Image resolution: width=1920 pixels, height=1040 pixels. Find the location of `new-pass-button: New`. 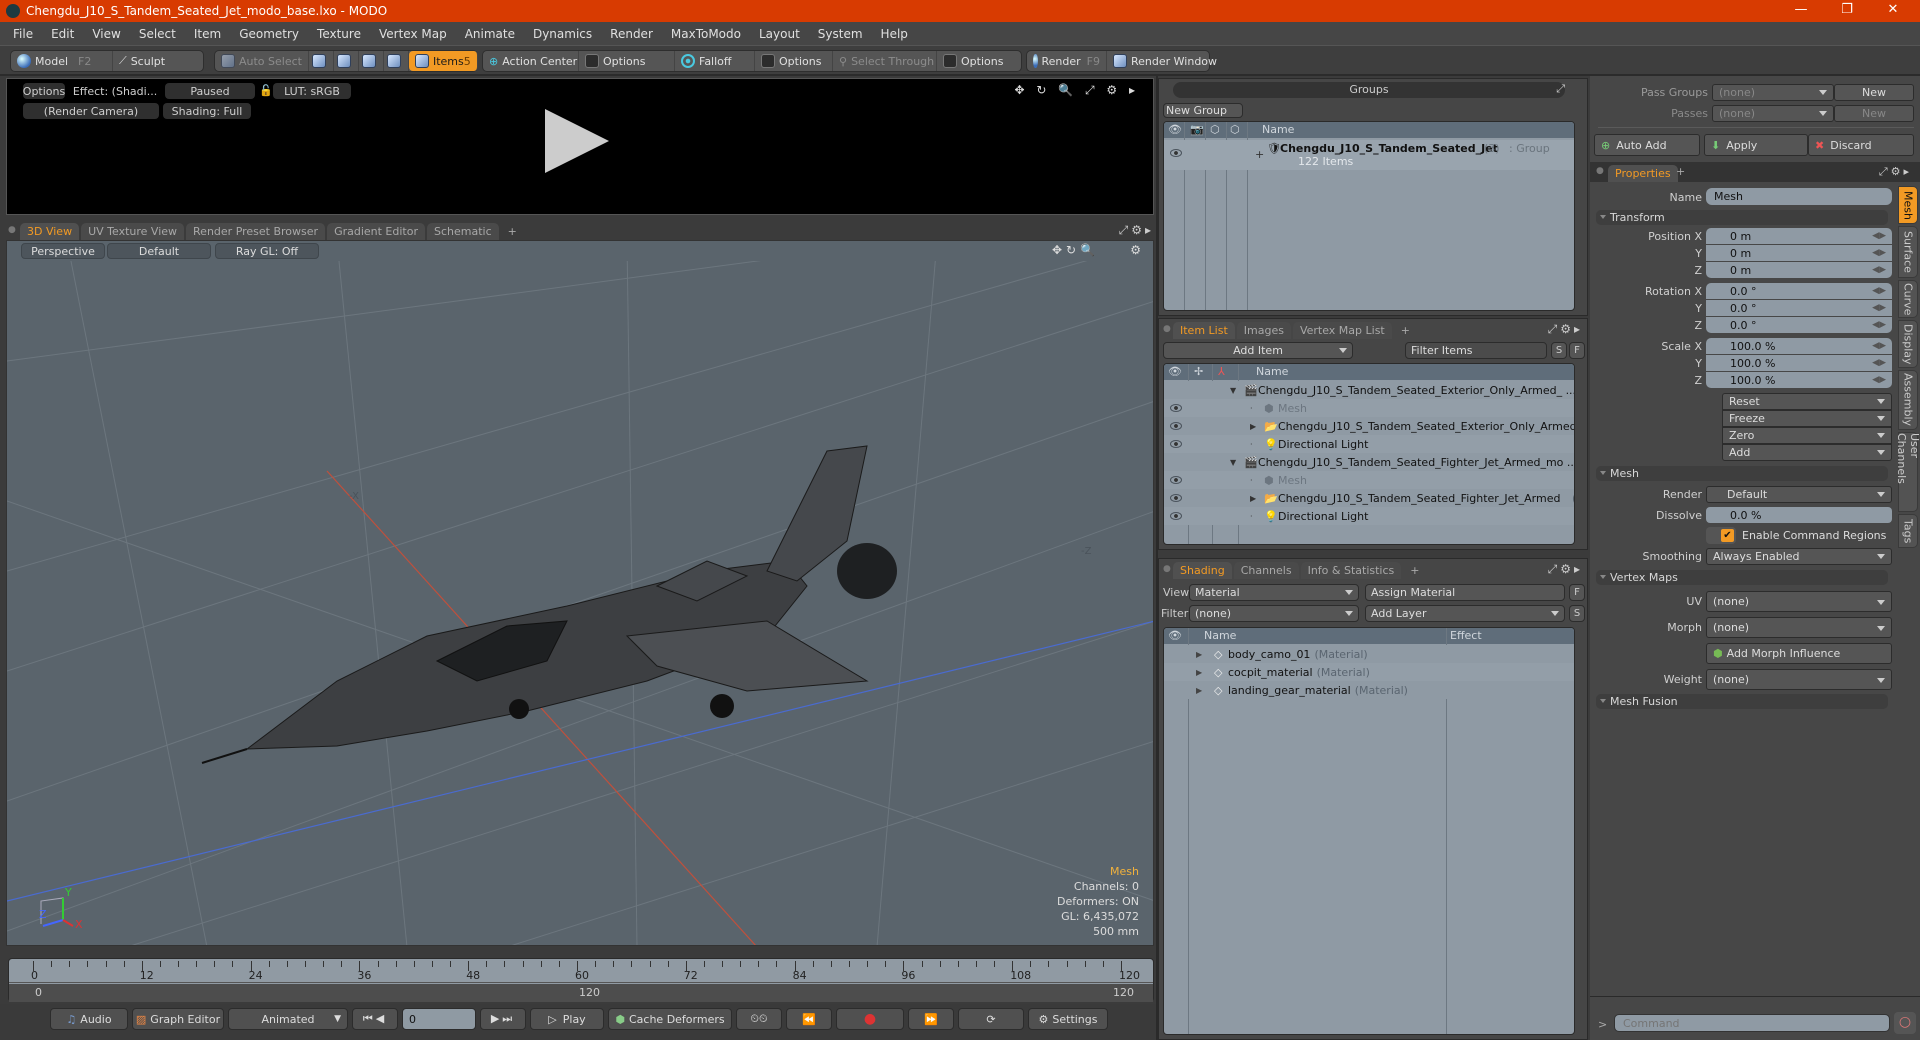

new-pass-button: New is located at coordinates (1874, 113).